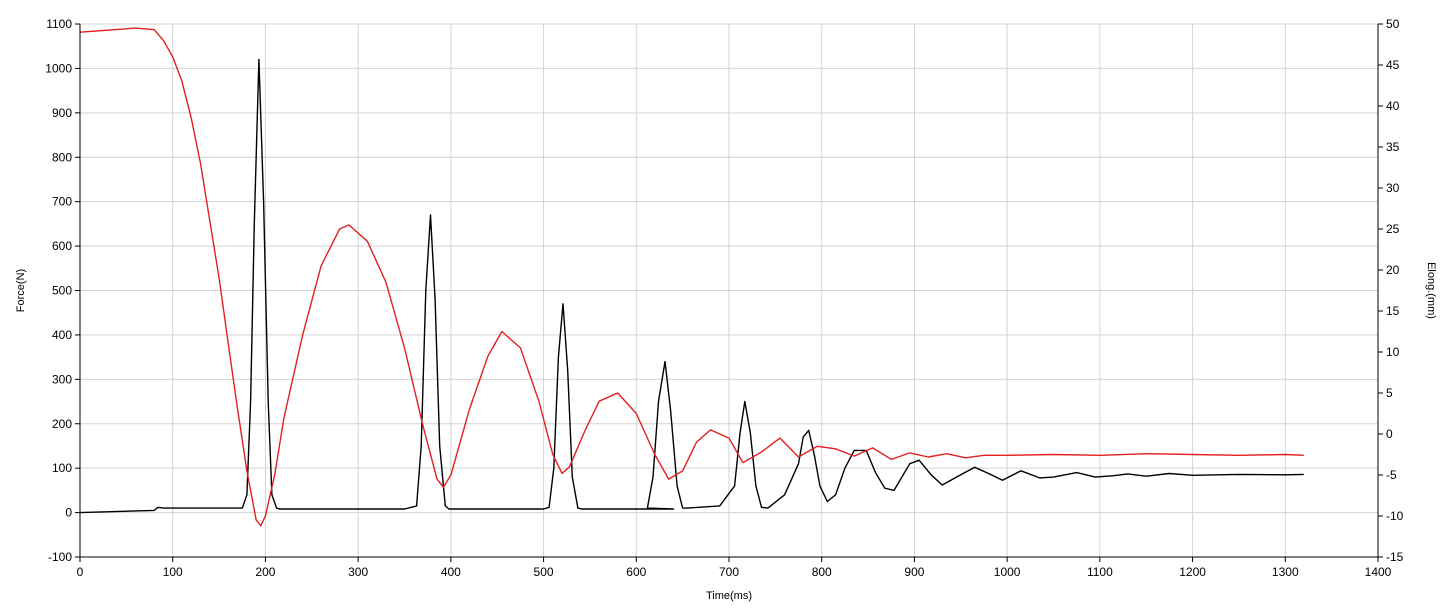  What do you see at coordinates (62, 113) in the screenshot?
I see `y-tick-label-10: 900` at bounding box center [62, 113].